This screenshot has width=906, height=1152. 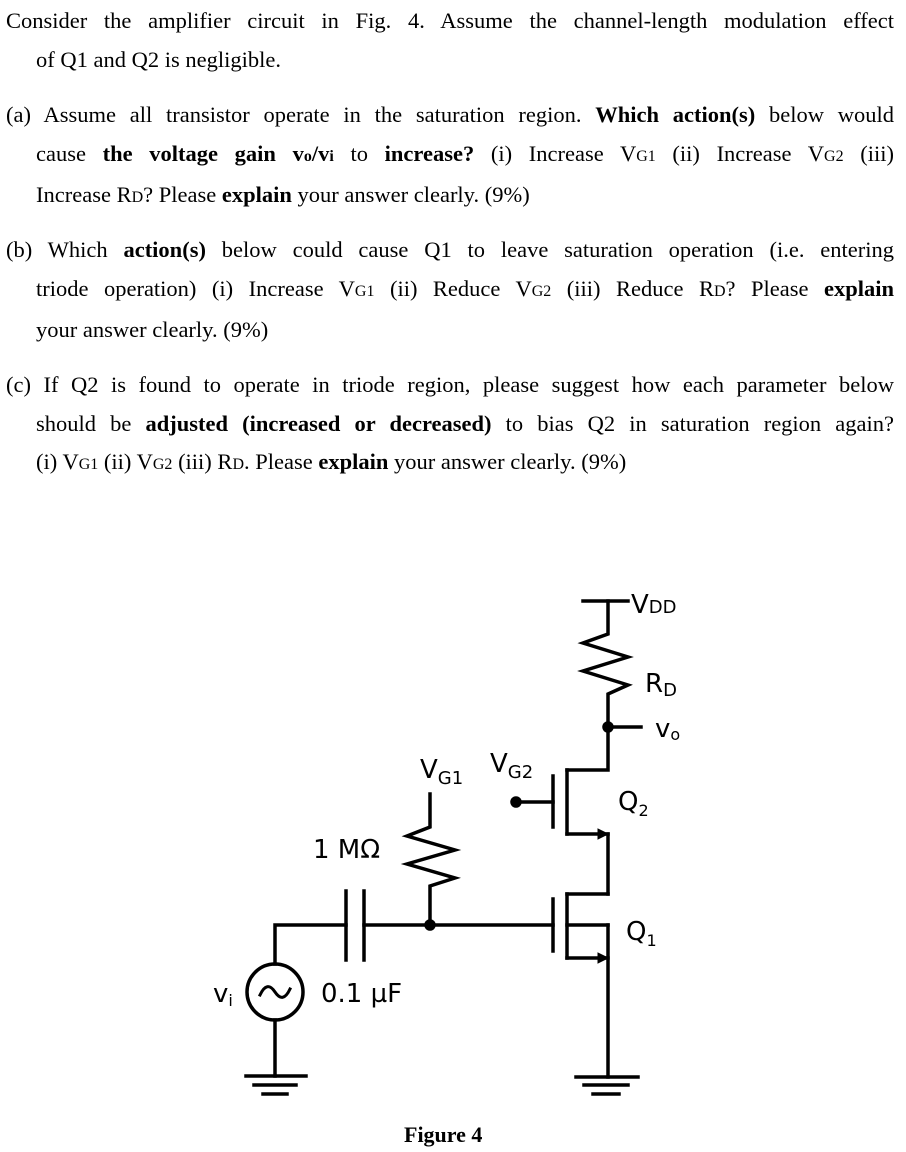 I want to click on ac-source-icon, so click(x=275, y=992).